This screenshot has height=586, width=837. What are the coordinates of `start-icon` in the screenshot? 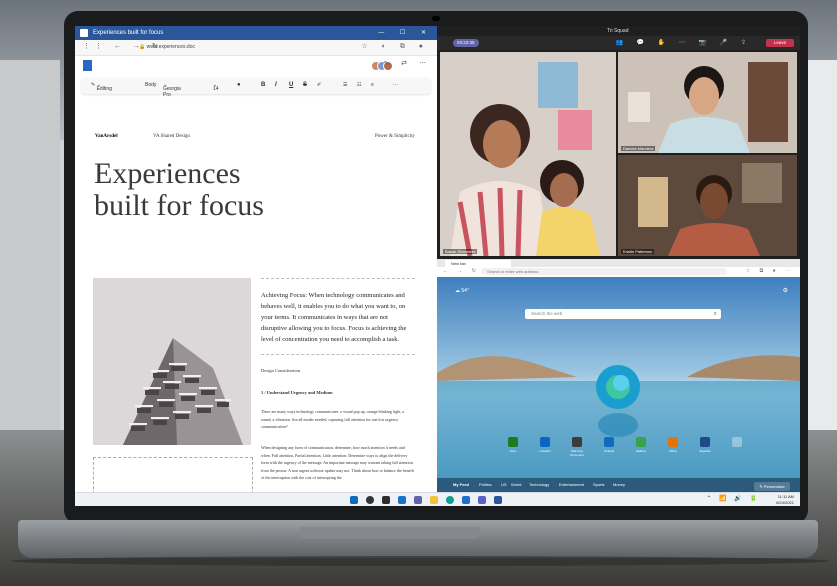 It's located at (354, 500).